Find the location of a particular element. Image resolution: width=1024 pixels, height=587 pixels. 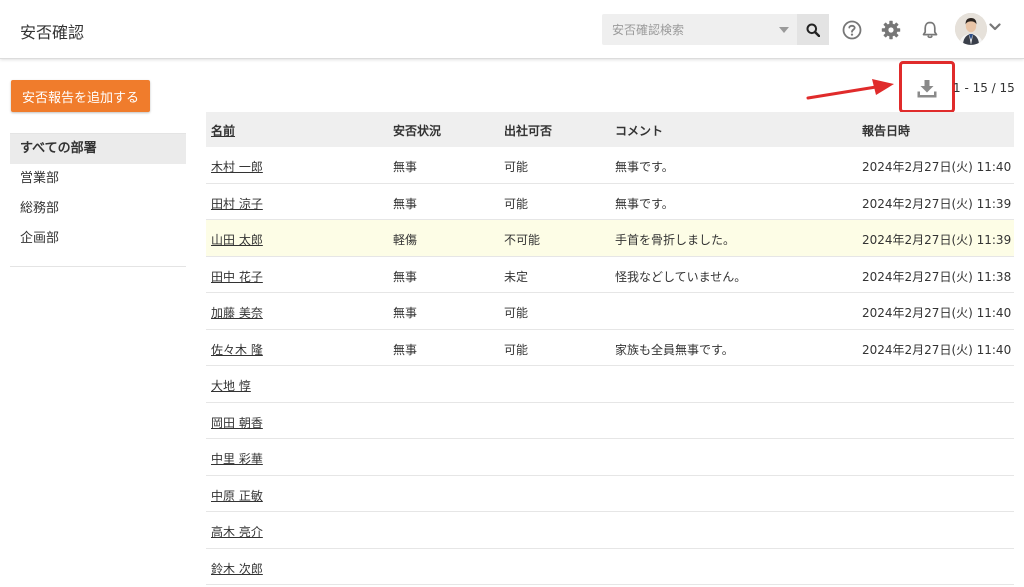

table-row: 加藤 美奈 無事 可能 2024年2月27日(火) 11:40 is located at coordinates (610, 311).